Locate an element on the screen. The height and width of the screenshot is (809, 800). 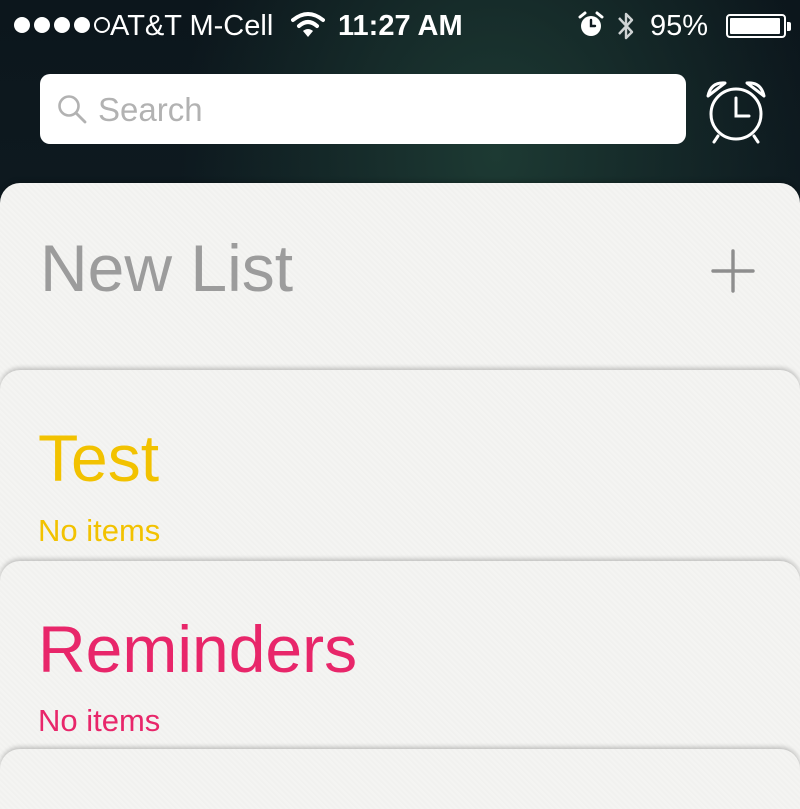
plus-icon is located at coordinates (733, 271).